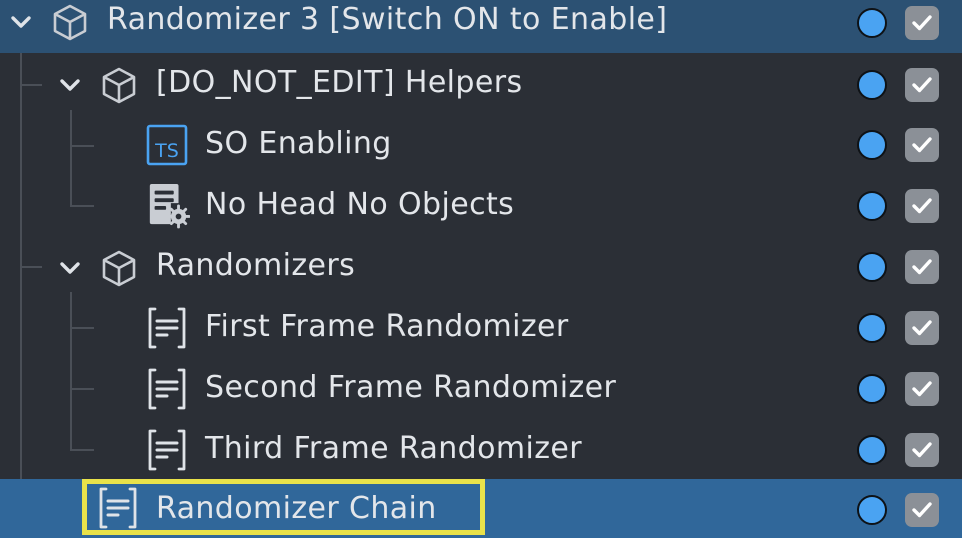 This screenshot has width=962, height=538. I want to click on tree-item-label: No Head No Objects, so click(360, 204).